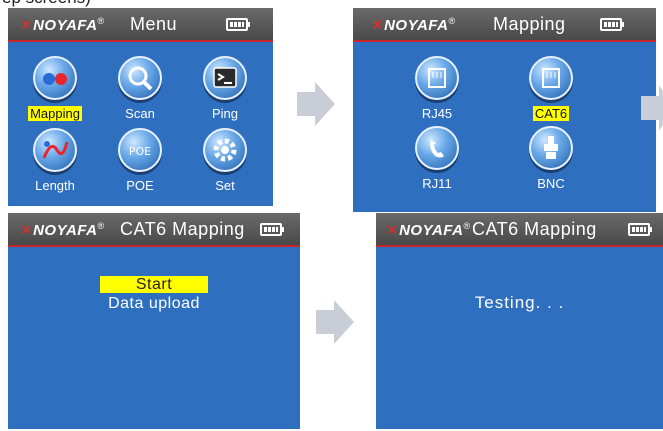 This screenshot has width=663, height=431. Describe the element at coordinates (551, 78) in the screenshot. I see `cat6-icon` at that location.